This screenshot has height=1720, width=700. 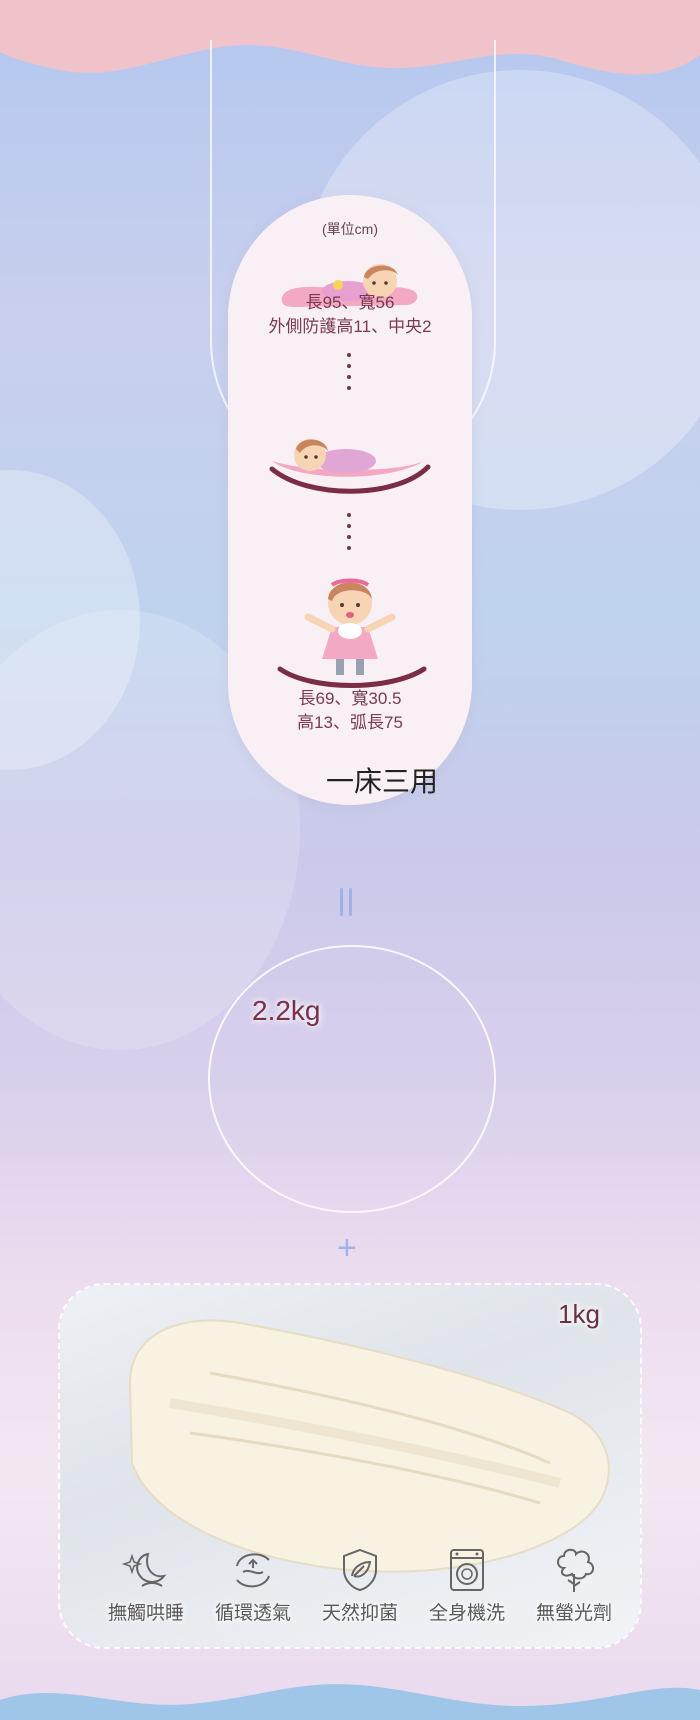 What do you see at coordinates (382, 781) in the screenshot?
I see `three-in-one-caption: 一床三用` at bounding box center [382, 781].